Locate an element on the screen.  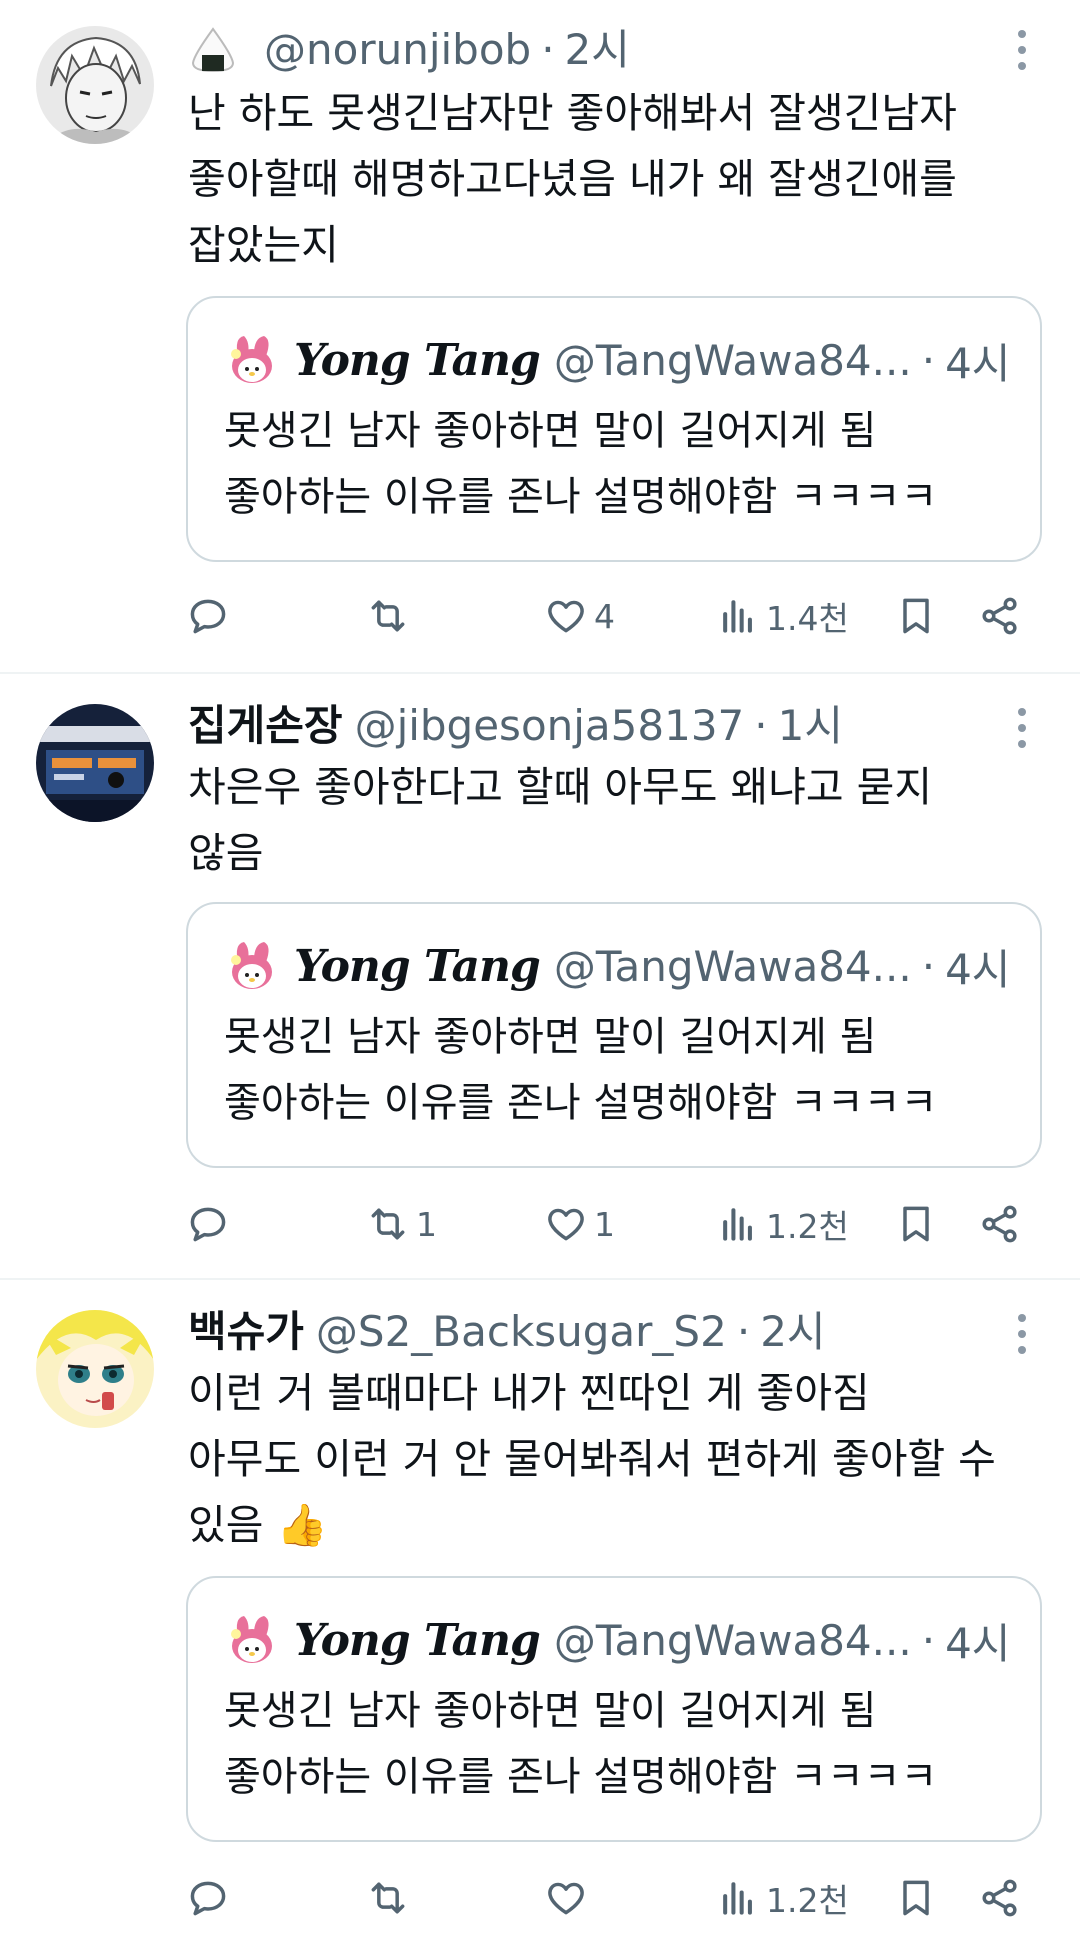
tweet-header: 백슈가 @S2_Backsugar_S2 · 2시 is located at coordinates (507, 1332).